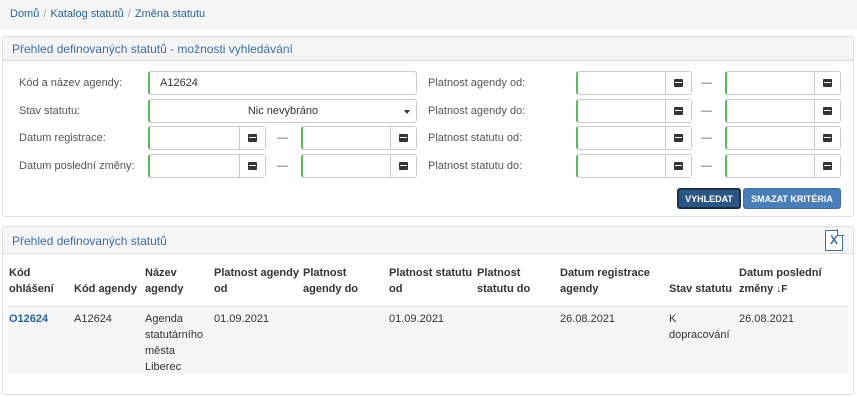 This screenshot has height=397, width=857. I want to click on registration-label: Datum registrace:, so click(62, 138).